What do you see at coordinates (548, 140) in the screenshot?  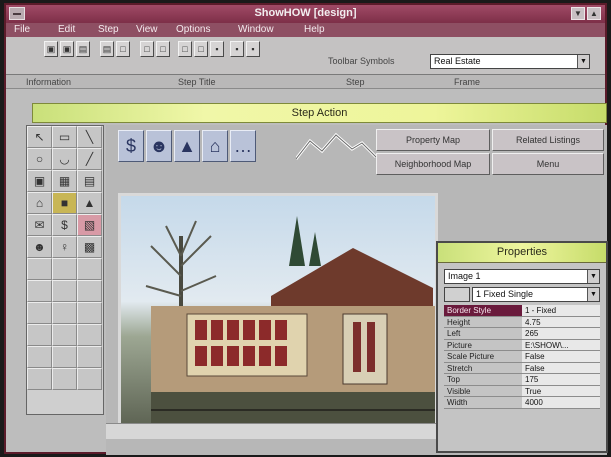 I see `related-listings-button: Related Listings` at bounding box center [548, 140].